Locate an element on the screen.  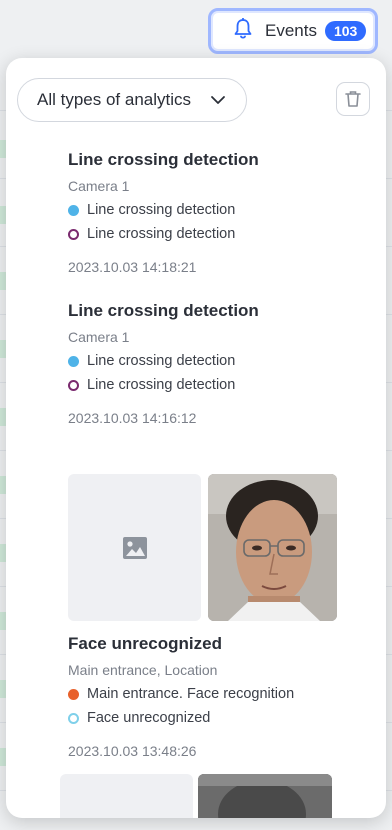
event-source: Main entrance, Location is located at coordinates (143, 670).